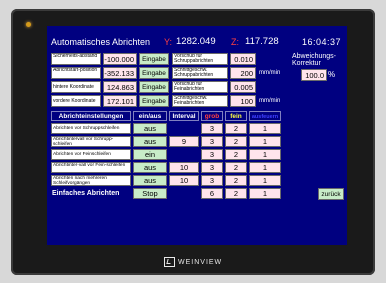 The image size is (386, 283). What do you see at coordinates (120, 59) in the screenshot?
I see `safety-distance-value: -100.000` at bounding box center [120, 59].